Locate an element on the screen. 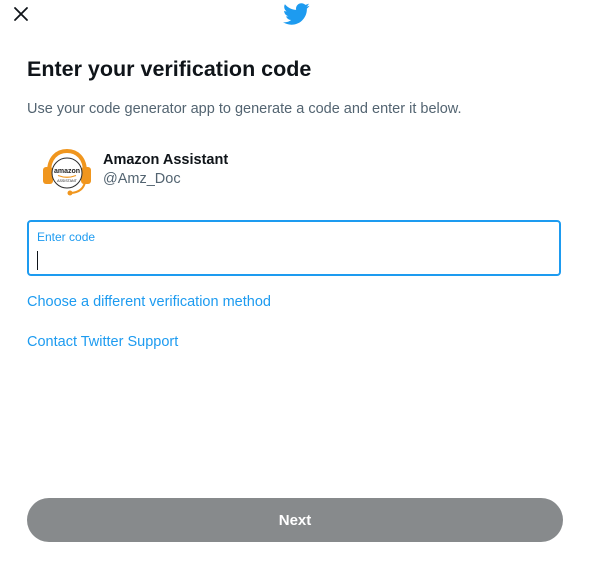 The height and width of the screenshot is (572, 590). avatar-text-bottom: ASSISTANT is located at coordinates (67, 181).